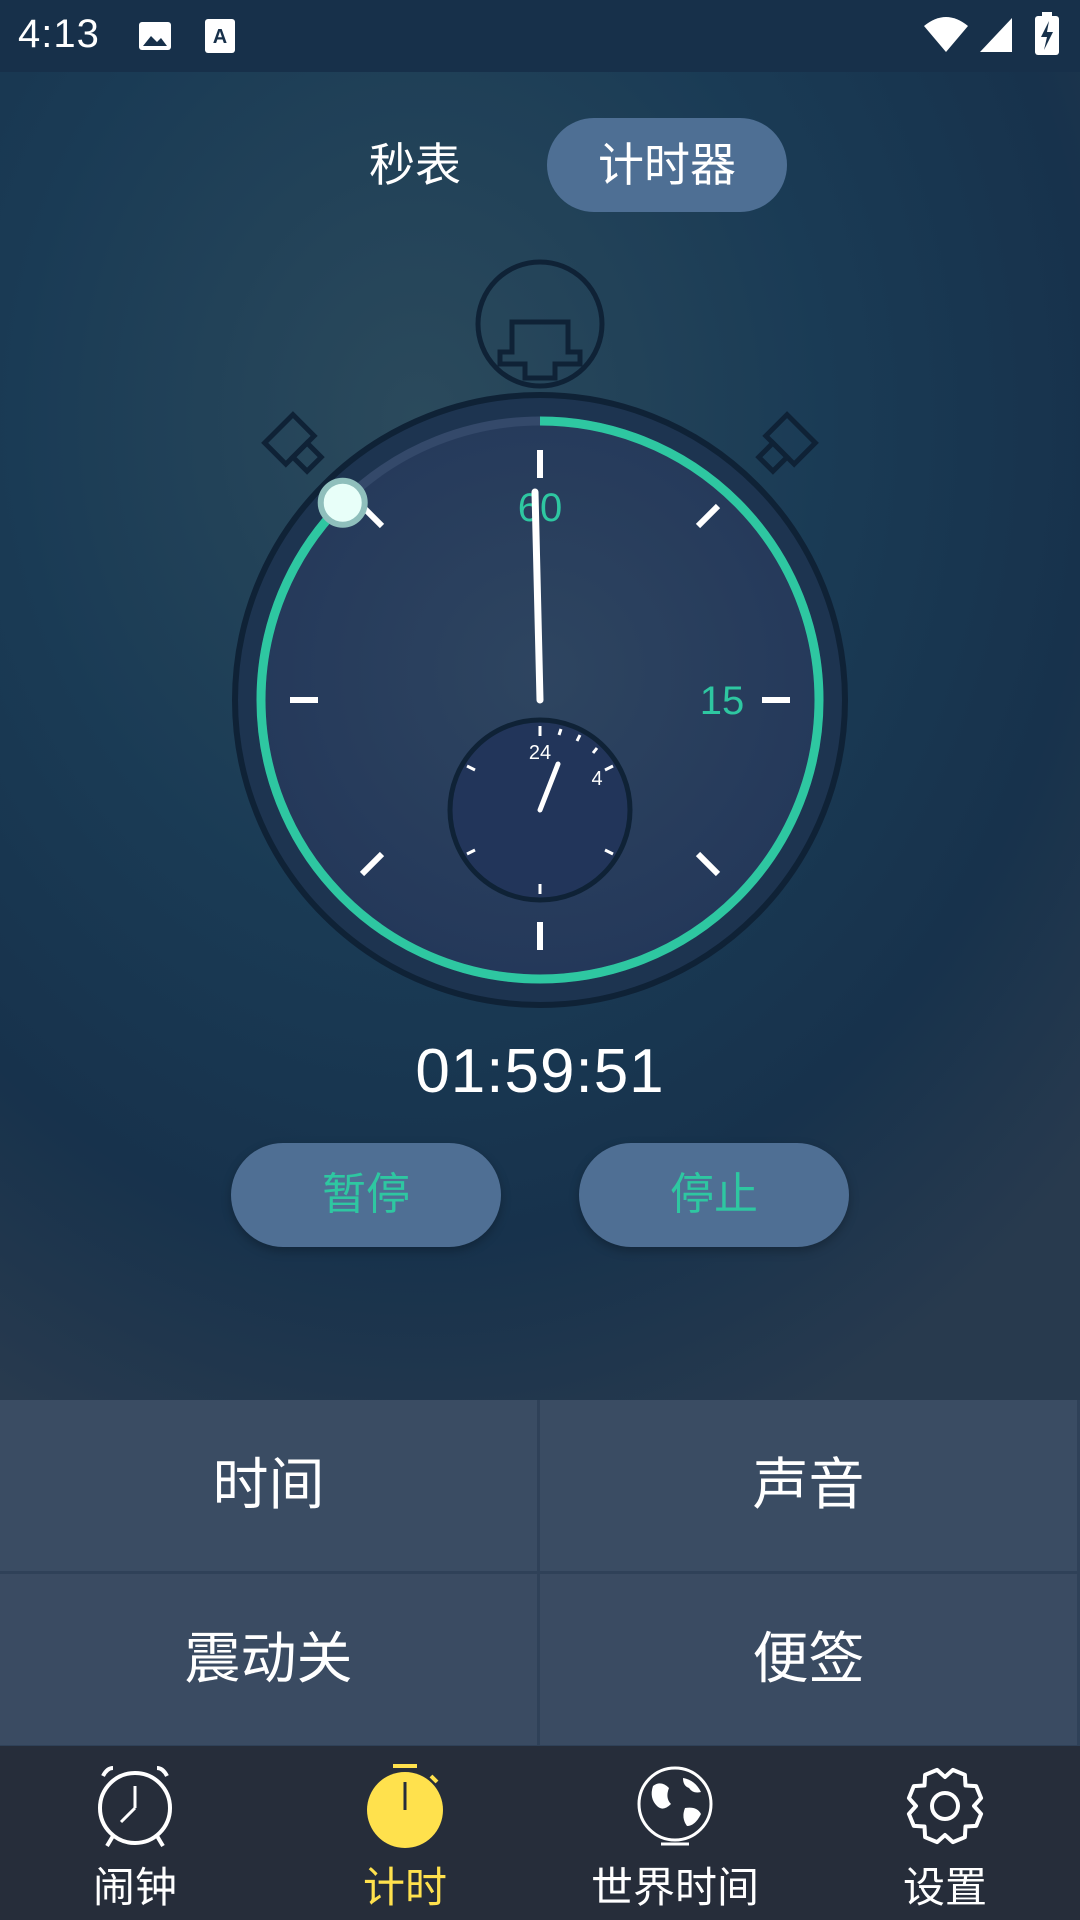  What do you see at coordinates (996, 35) in the screenshot?
I see `signal-icon` at bounding box center [996, 35].